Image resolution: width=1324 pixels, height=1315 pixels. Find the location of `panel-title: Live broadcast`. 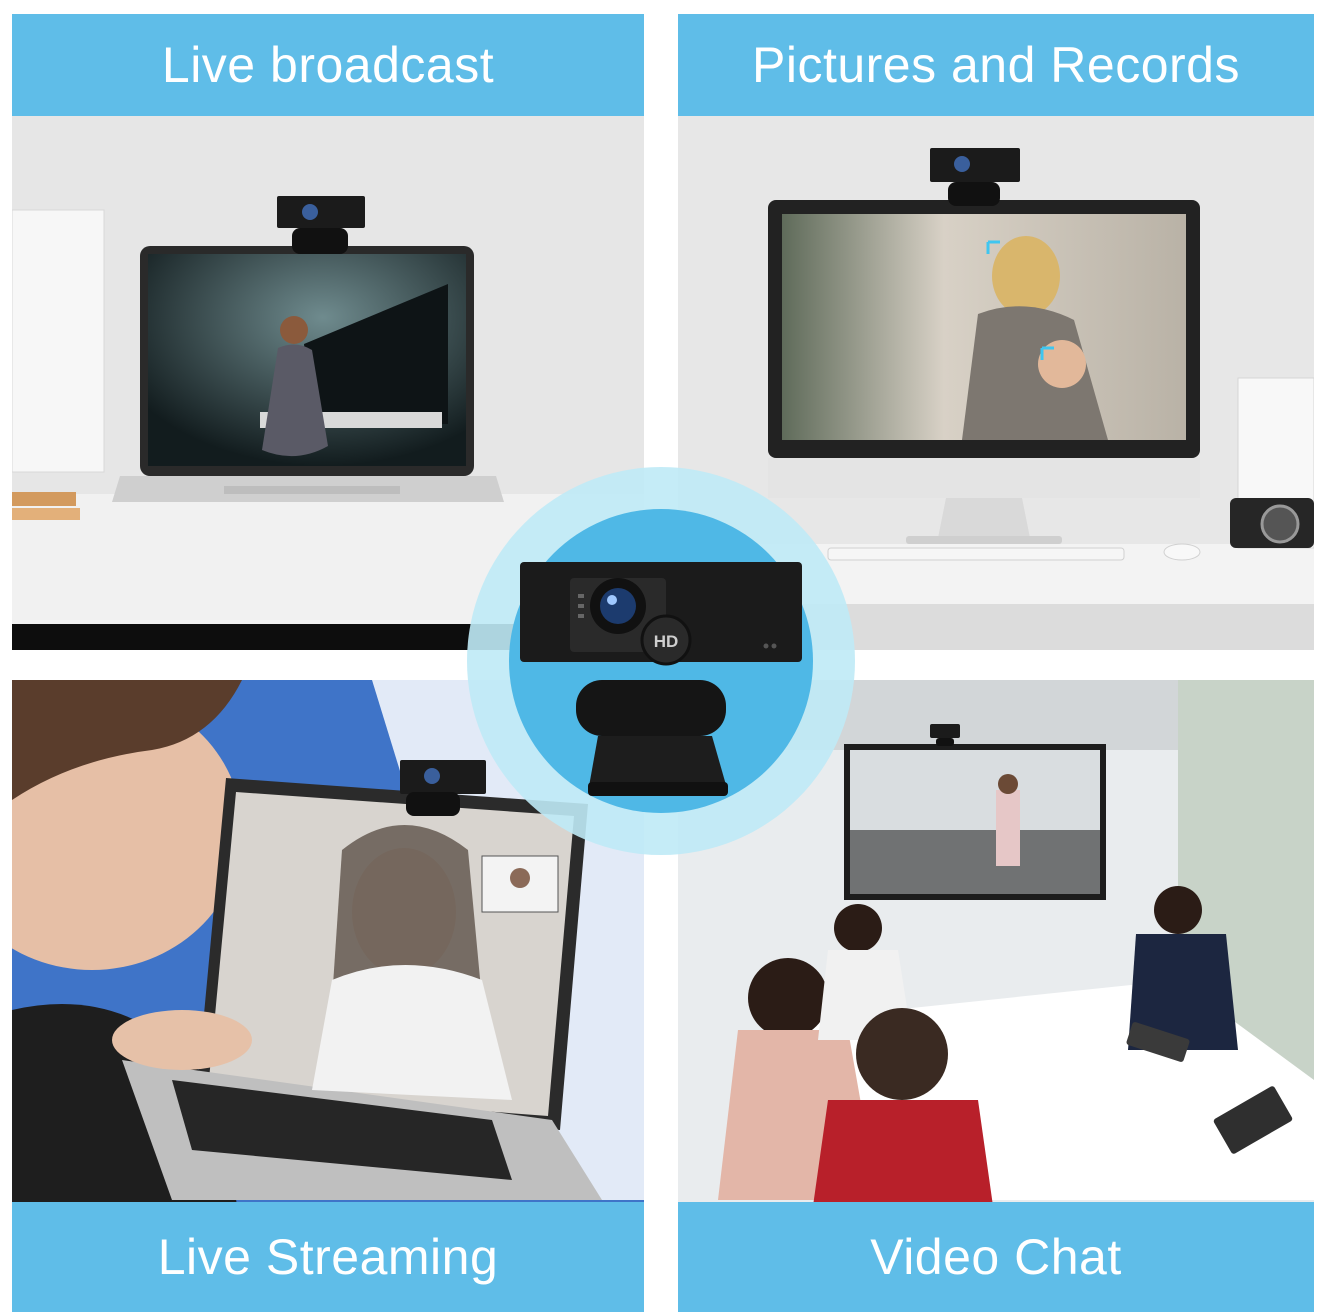

panel-title: Live broadcast is located at coordinates (328, 65).